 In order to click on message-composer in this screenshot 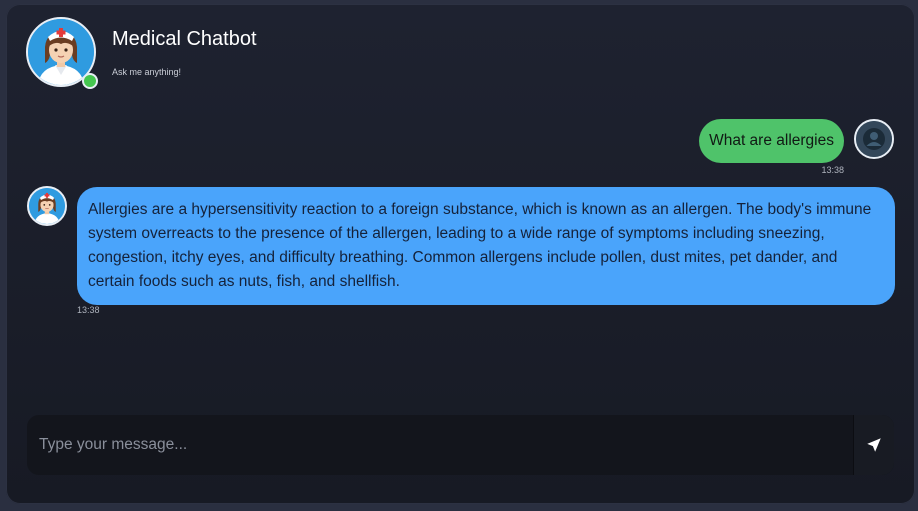, I will do `click(460, 445)`.